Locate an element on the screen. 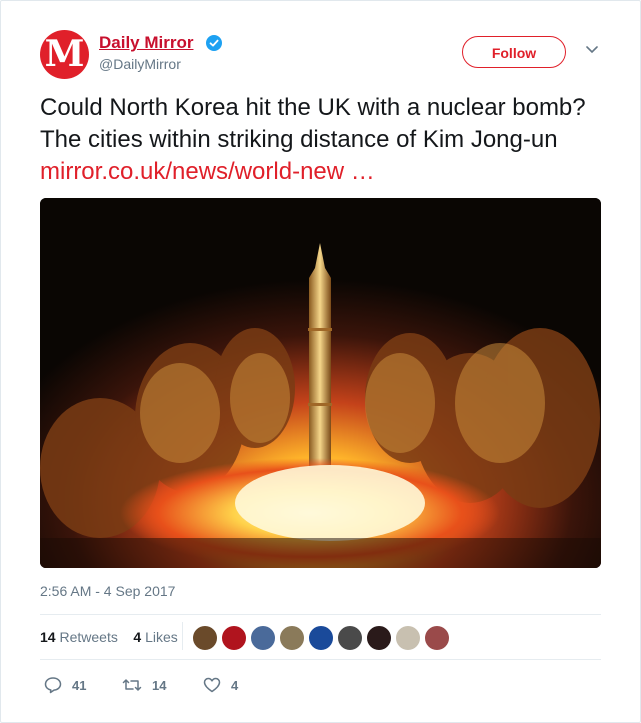 This screenshot has width=641, height=723. heart-icon is located at coordinates (212, 685).